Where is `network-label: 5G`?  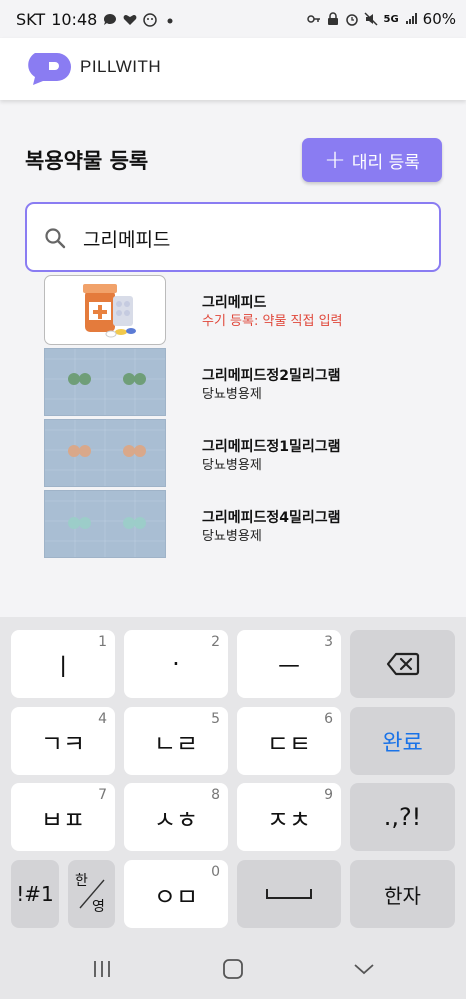 network-label: 5G is located at coordinates (391, 19).